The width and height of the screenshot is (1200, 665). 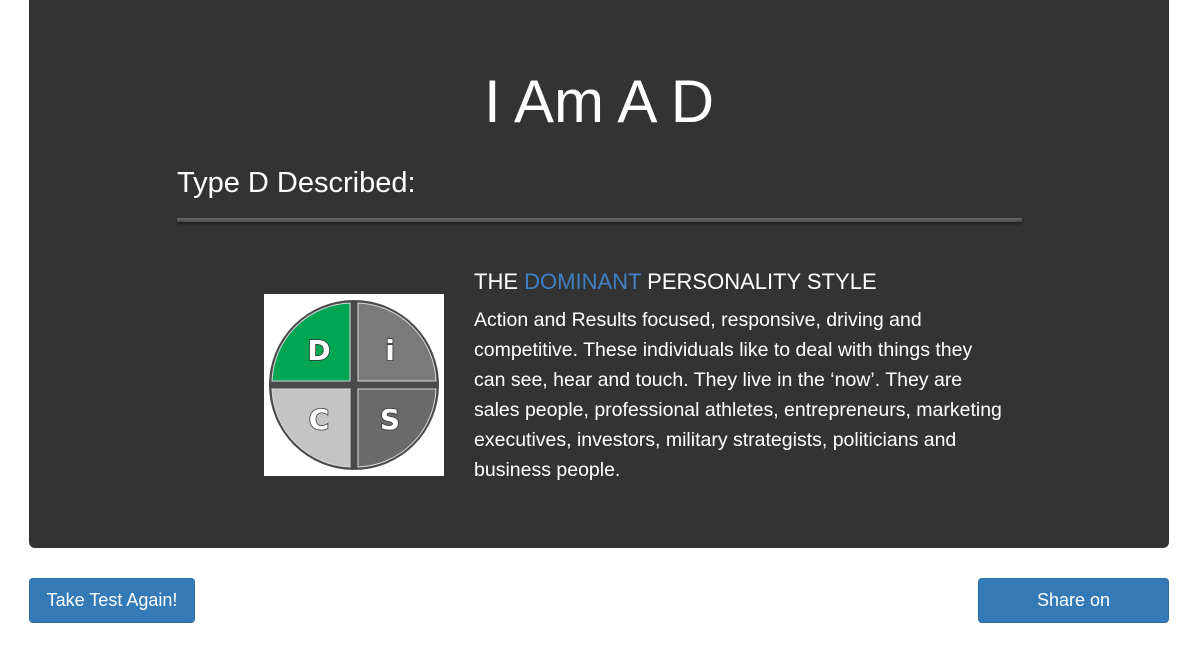 What do you see at coordinates (759, 281) in the screenshot?
I see `style-heading-suffix: PERSONALITY STYLE` at bounding box center [759, 281].